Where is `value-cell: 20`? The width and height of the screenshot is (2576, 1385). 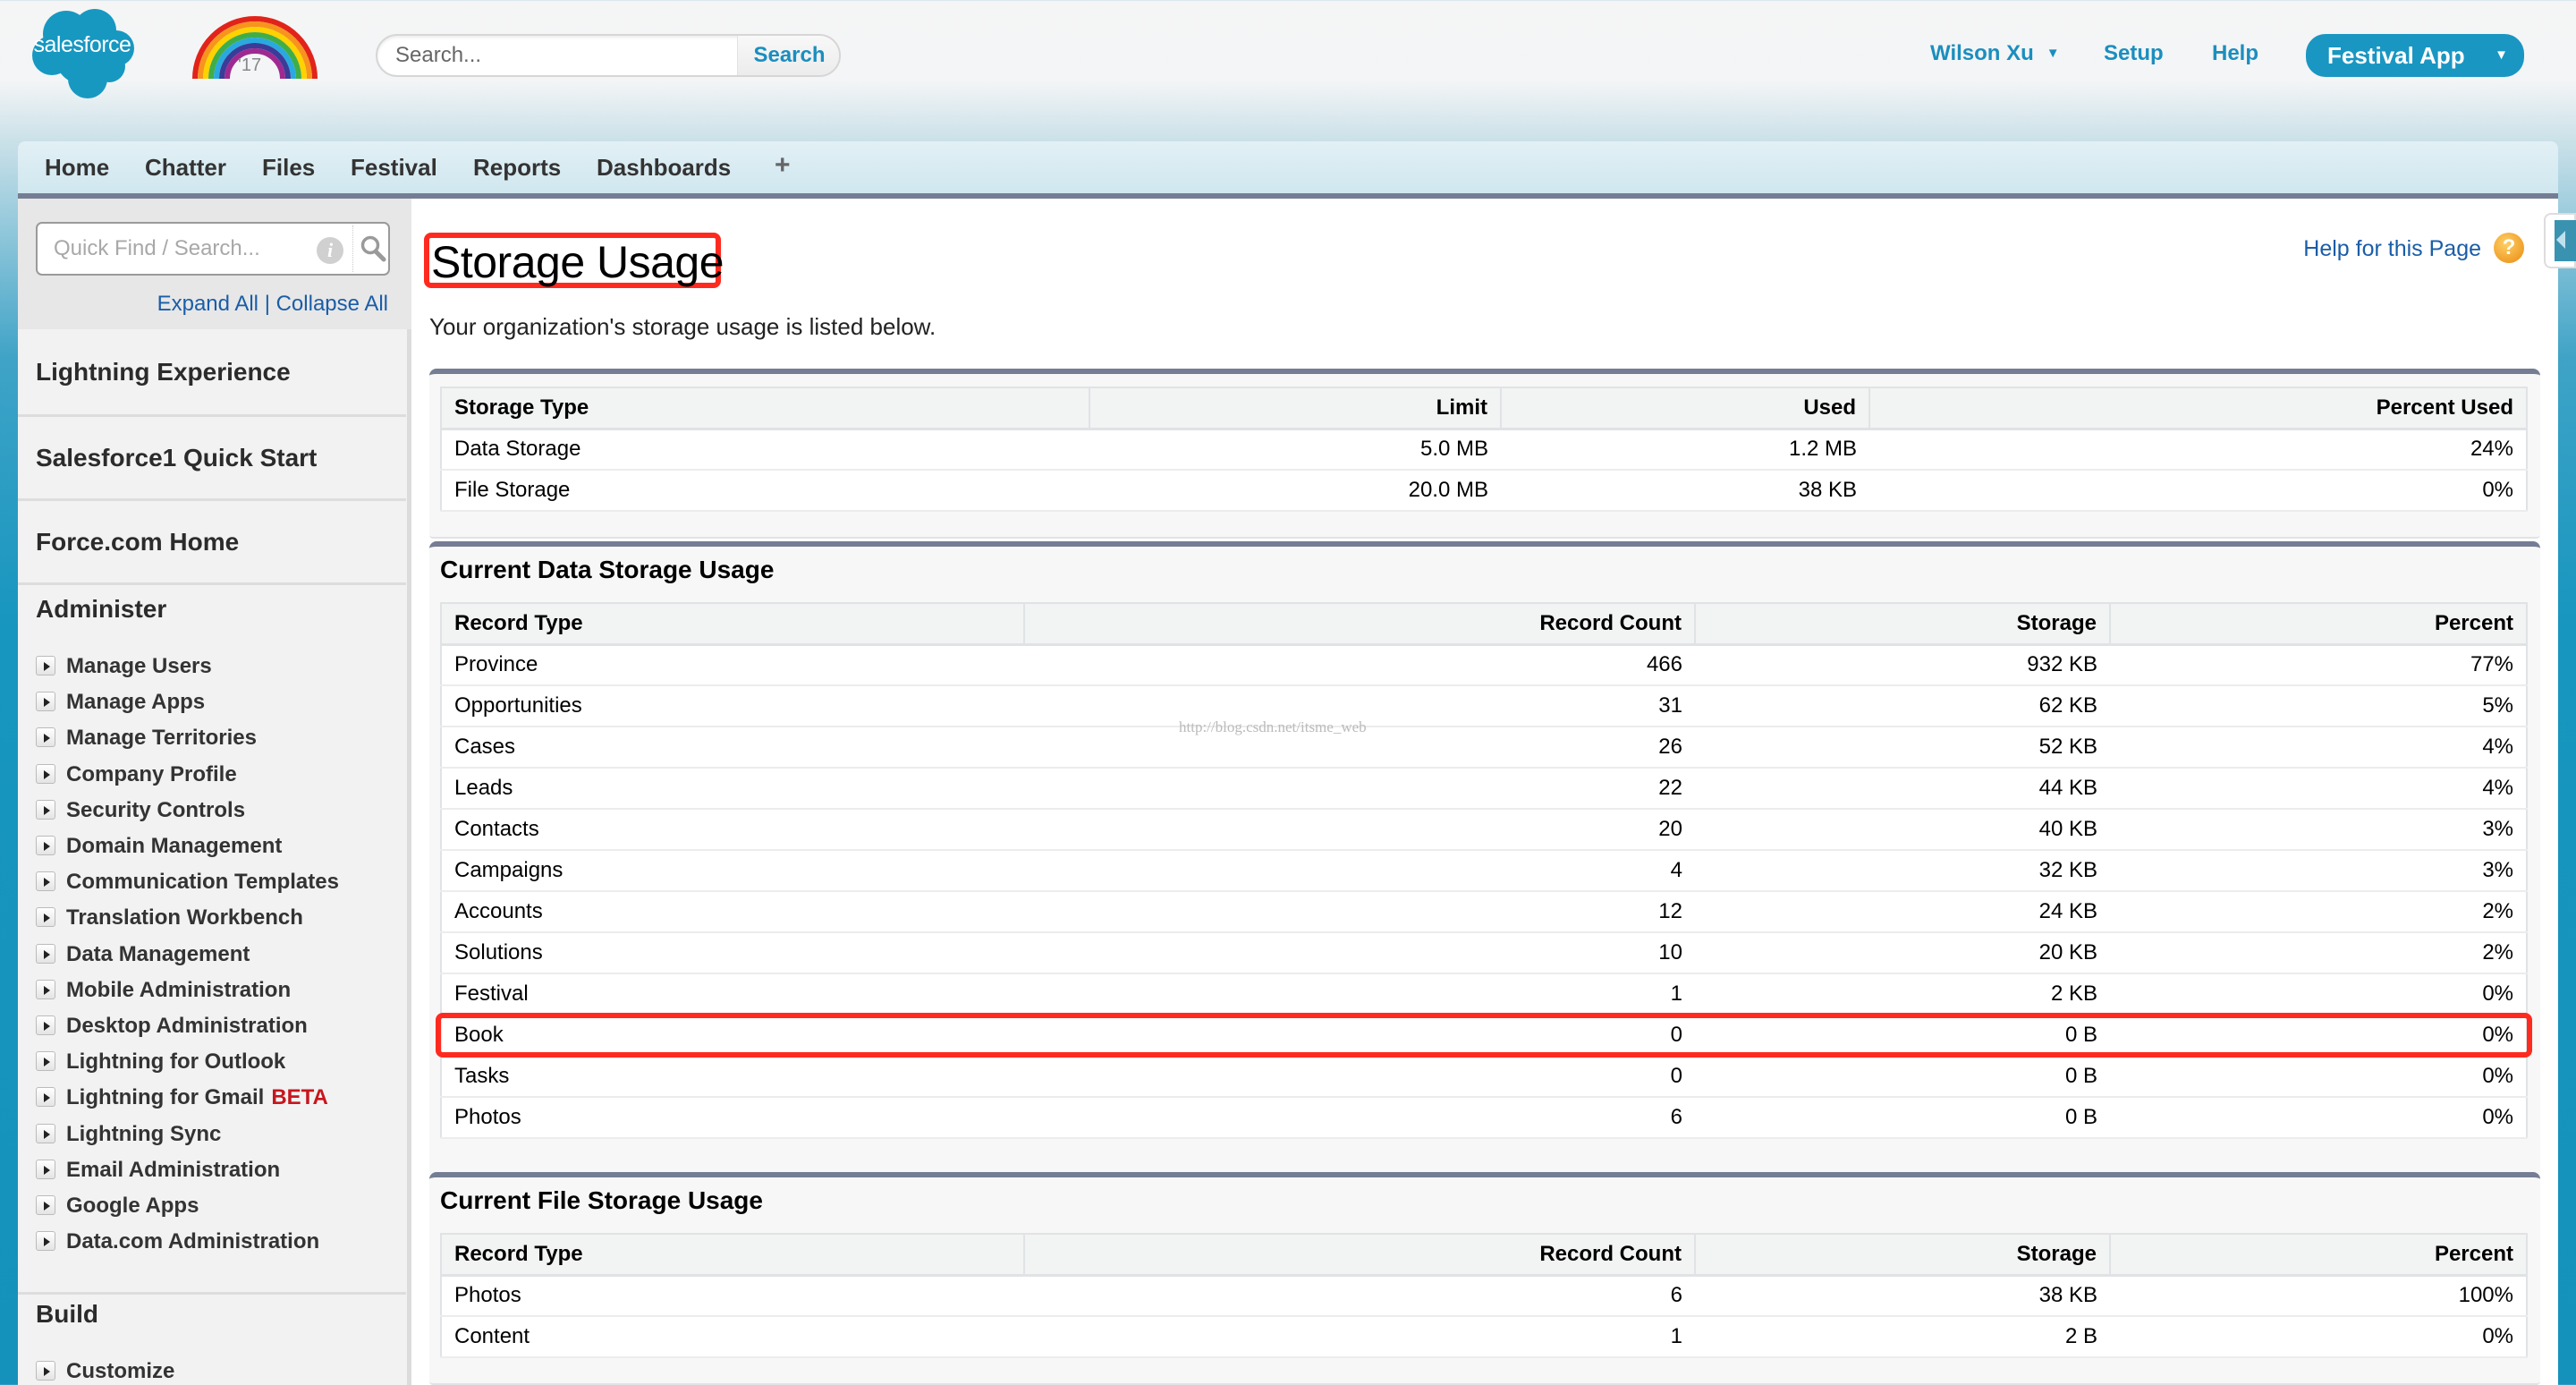
value-cell: 20 is located at coordinates (1359, 830).